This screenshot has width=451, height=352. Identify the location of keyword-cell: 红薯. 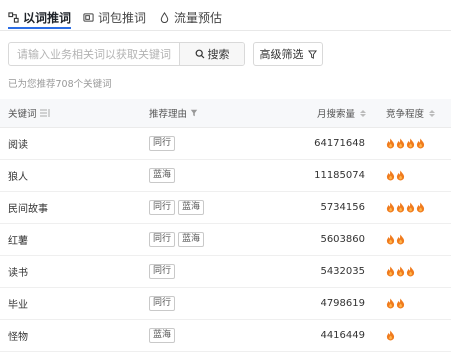
(18, 241).